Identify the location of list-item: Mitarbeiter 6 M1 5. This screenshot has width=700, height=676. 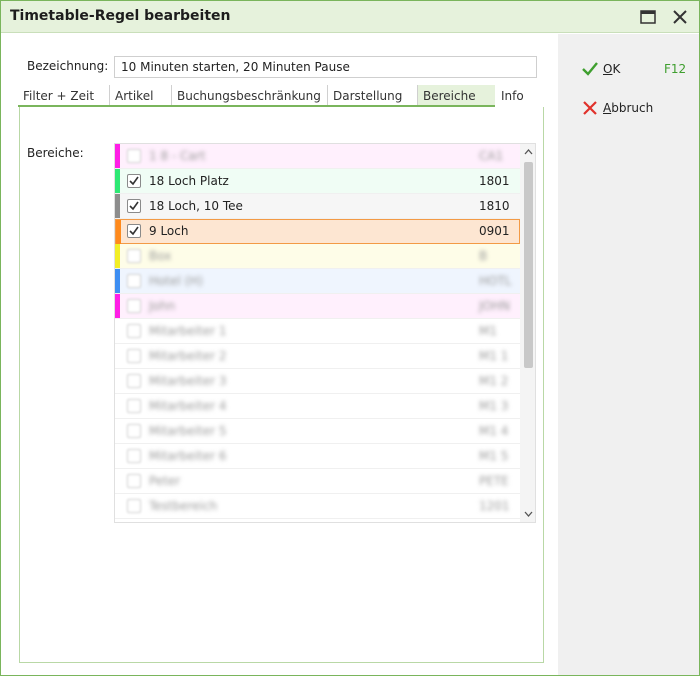
(317, 456).